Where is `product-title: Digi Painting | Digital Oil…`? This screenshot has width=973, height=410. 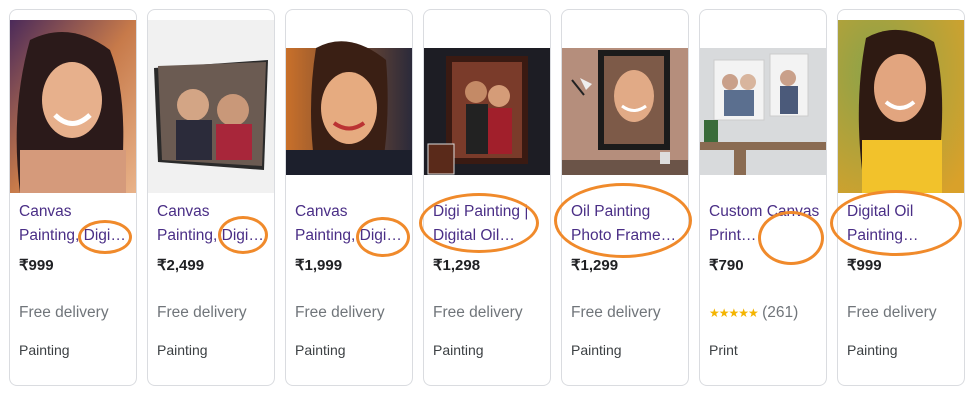 product-title: Digi Painting | Digital Oil… is located at coordinates (489, 224).